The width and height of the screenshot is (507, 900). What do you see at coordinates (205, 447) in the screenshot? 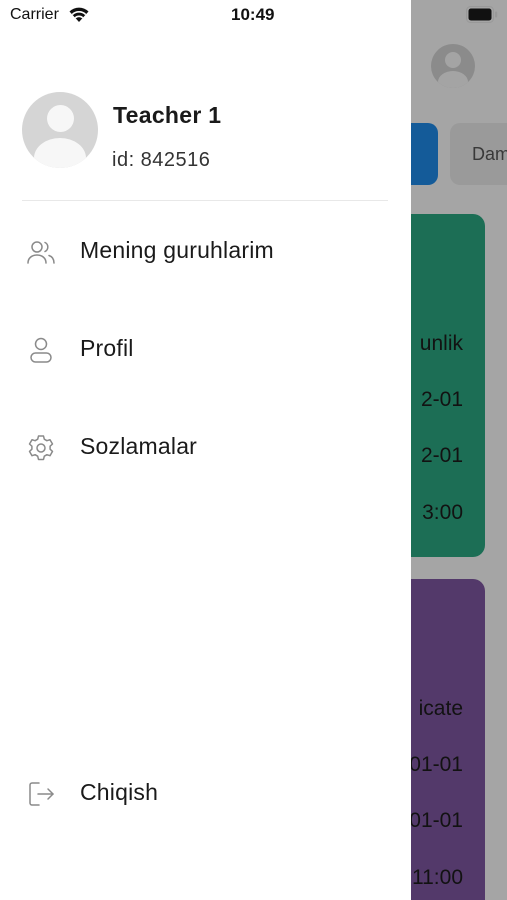
I see `menu-item-settings: Sozlamalar` at bounding box center [205, 447].